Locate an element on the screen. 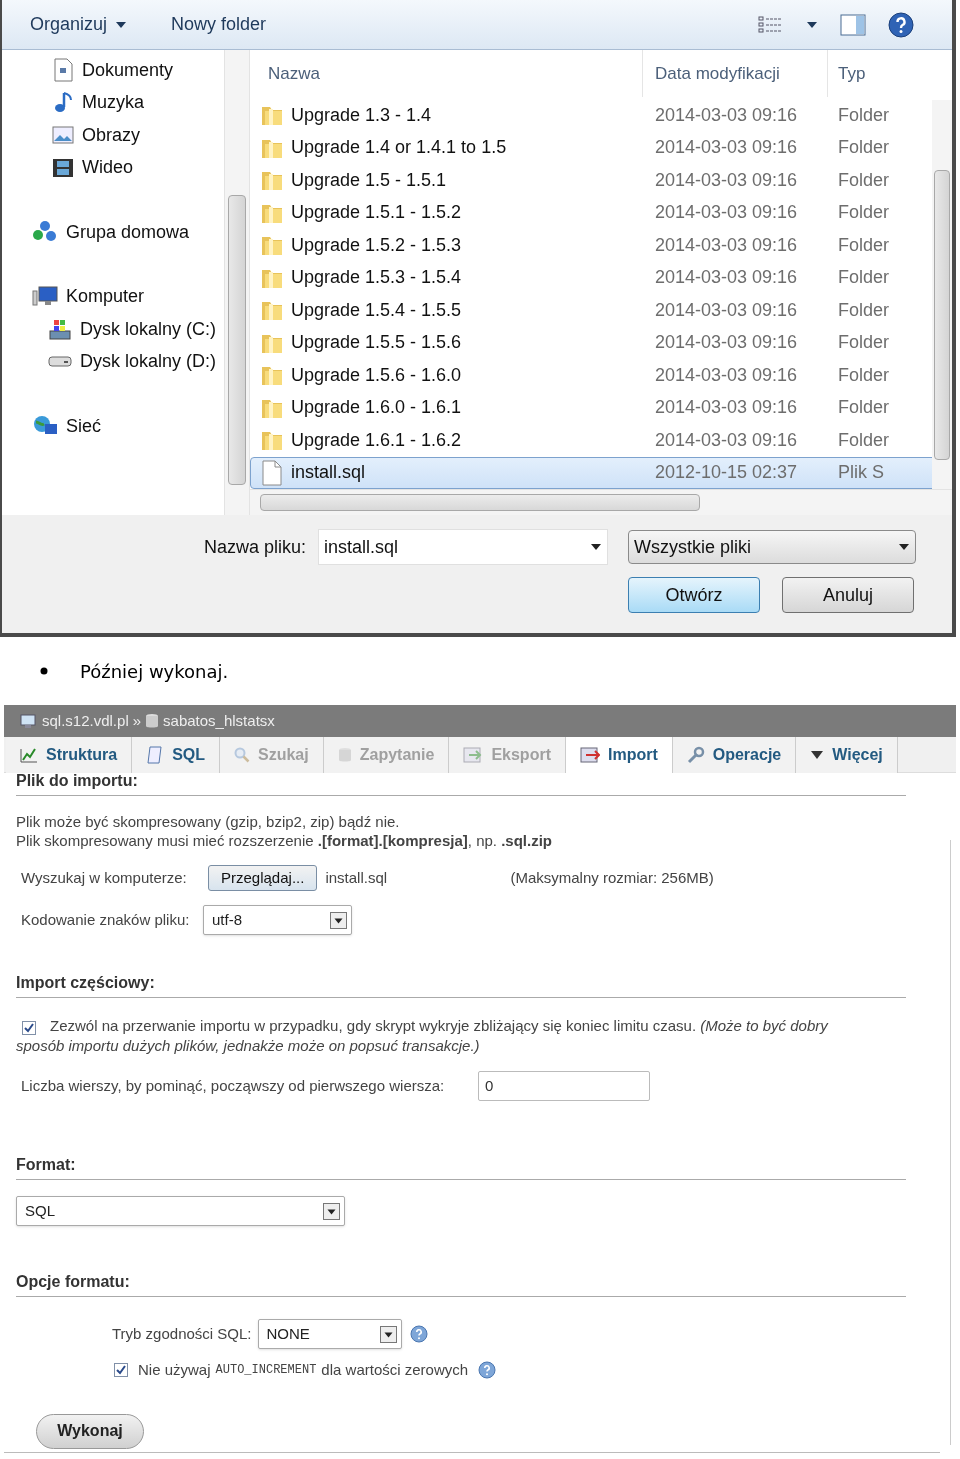  field-label: Tryb zgodności SQL: is located at coordinates (182, 1333).